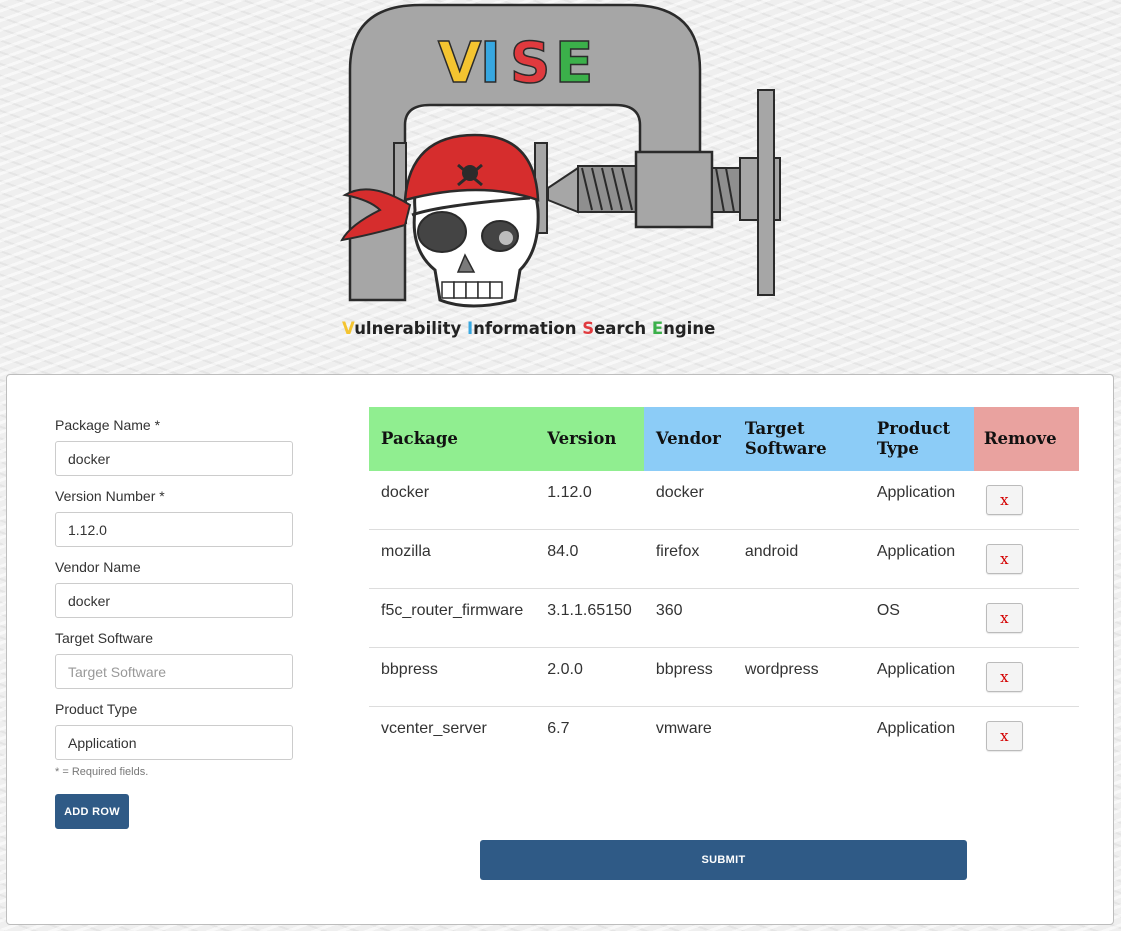 The width and height of the screenshot is (1121, 931). Describe the element at coordinates (688, 439) in the screenshot. I see `header-vendor: Vendor` at that location.